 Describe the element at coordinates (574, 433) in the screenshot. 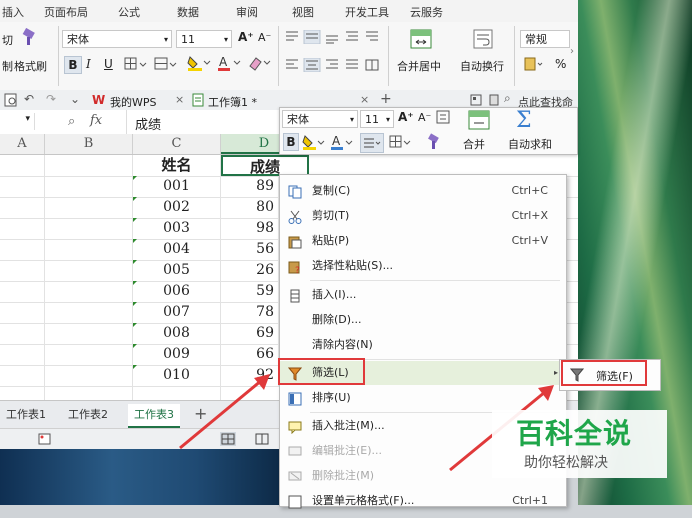

I see `watermark-title: 百科全说` at that location.